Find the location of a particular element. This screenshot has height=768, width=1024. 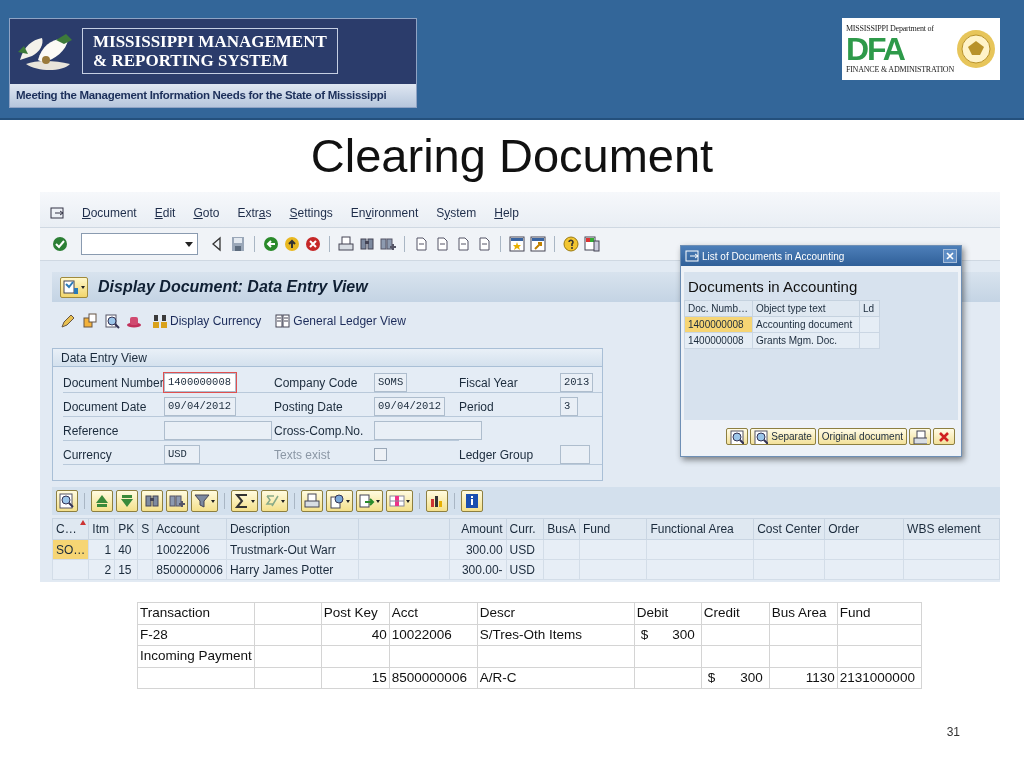

banner-tagline: Meeting the Management Information Needs for the State of Mississippi is located at coordinates (213, 95).